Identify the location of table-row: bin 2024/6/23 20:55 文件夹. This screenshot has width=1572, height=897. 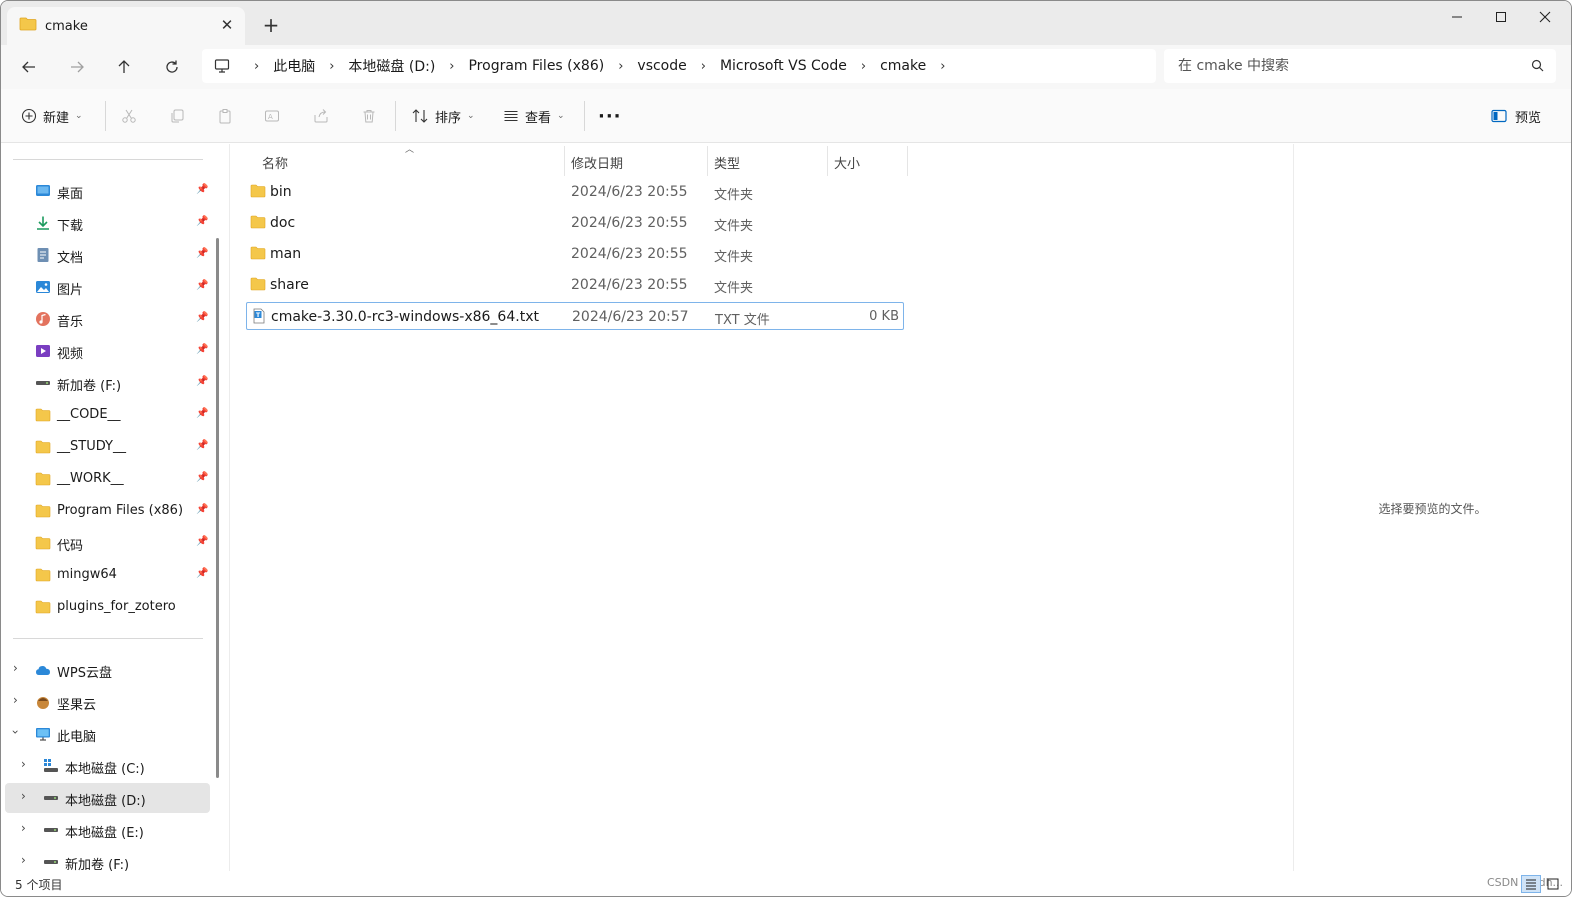
(575, 192).